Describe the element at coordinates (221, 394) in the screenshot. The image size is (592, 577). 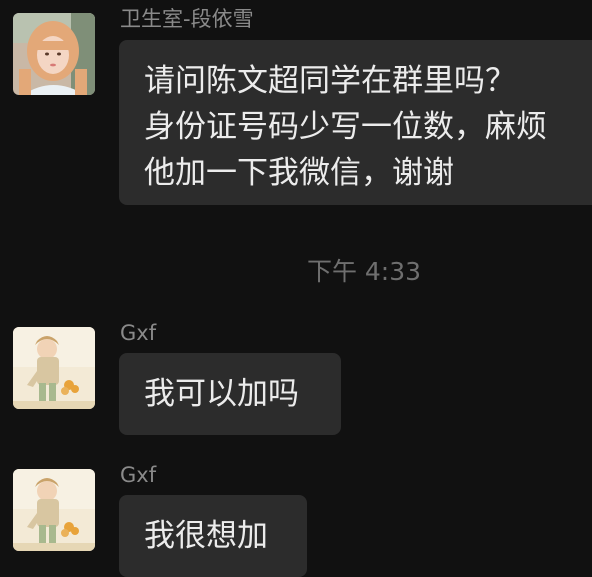
I see `message-text: 我可以加吗` at that location.